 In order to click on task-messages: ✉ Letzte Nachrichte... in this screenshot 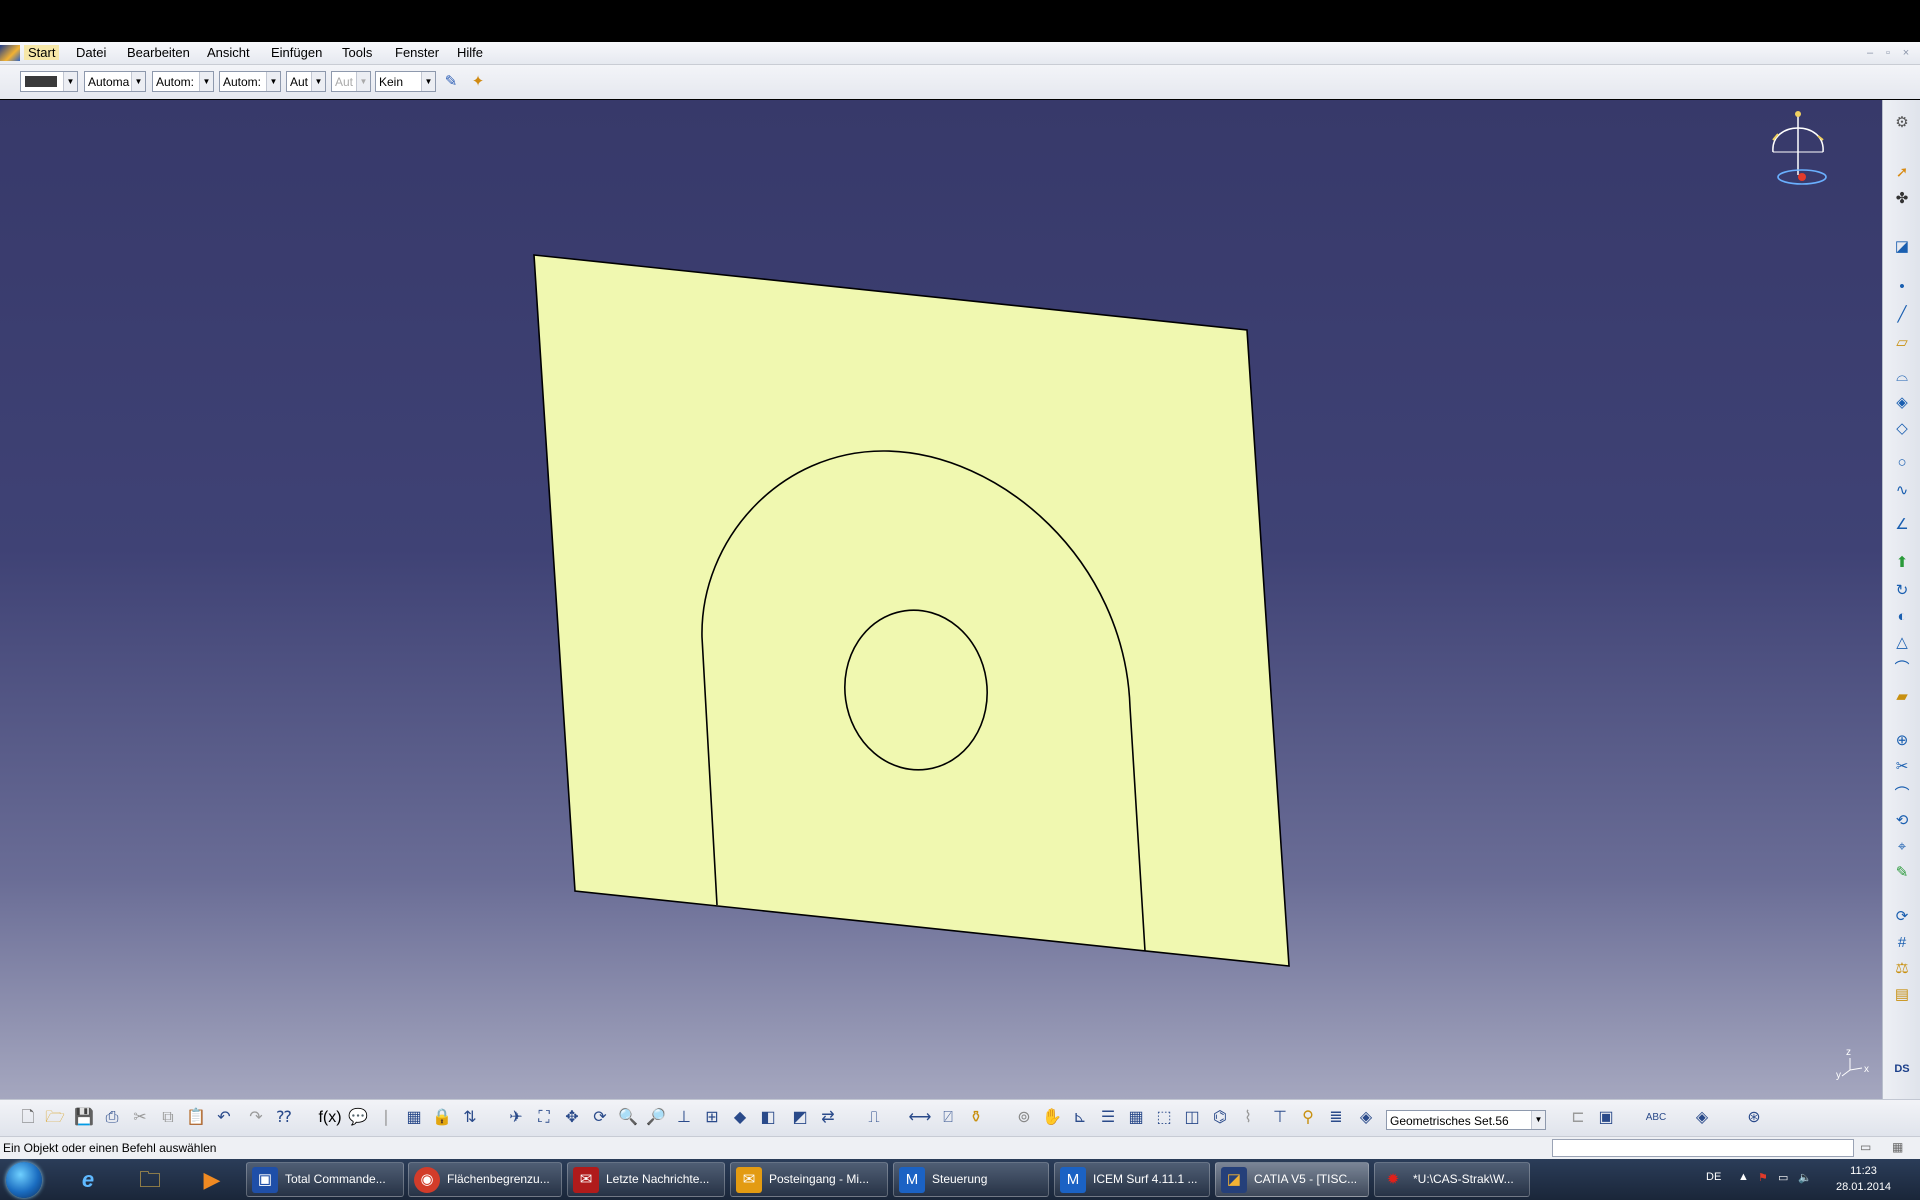, I will do `click(646, 1179)`.